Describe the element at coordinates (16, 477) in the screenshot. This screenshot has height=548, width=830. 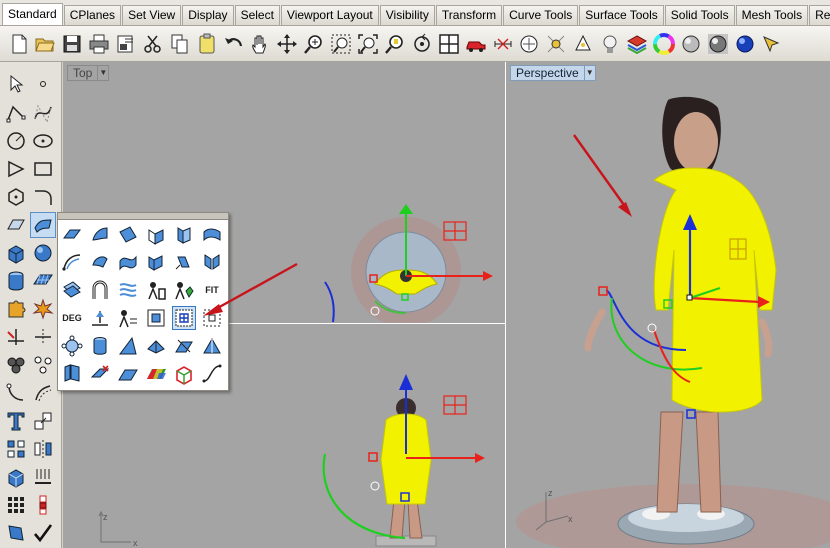
I see `solid-box-icon` at that location.